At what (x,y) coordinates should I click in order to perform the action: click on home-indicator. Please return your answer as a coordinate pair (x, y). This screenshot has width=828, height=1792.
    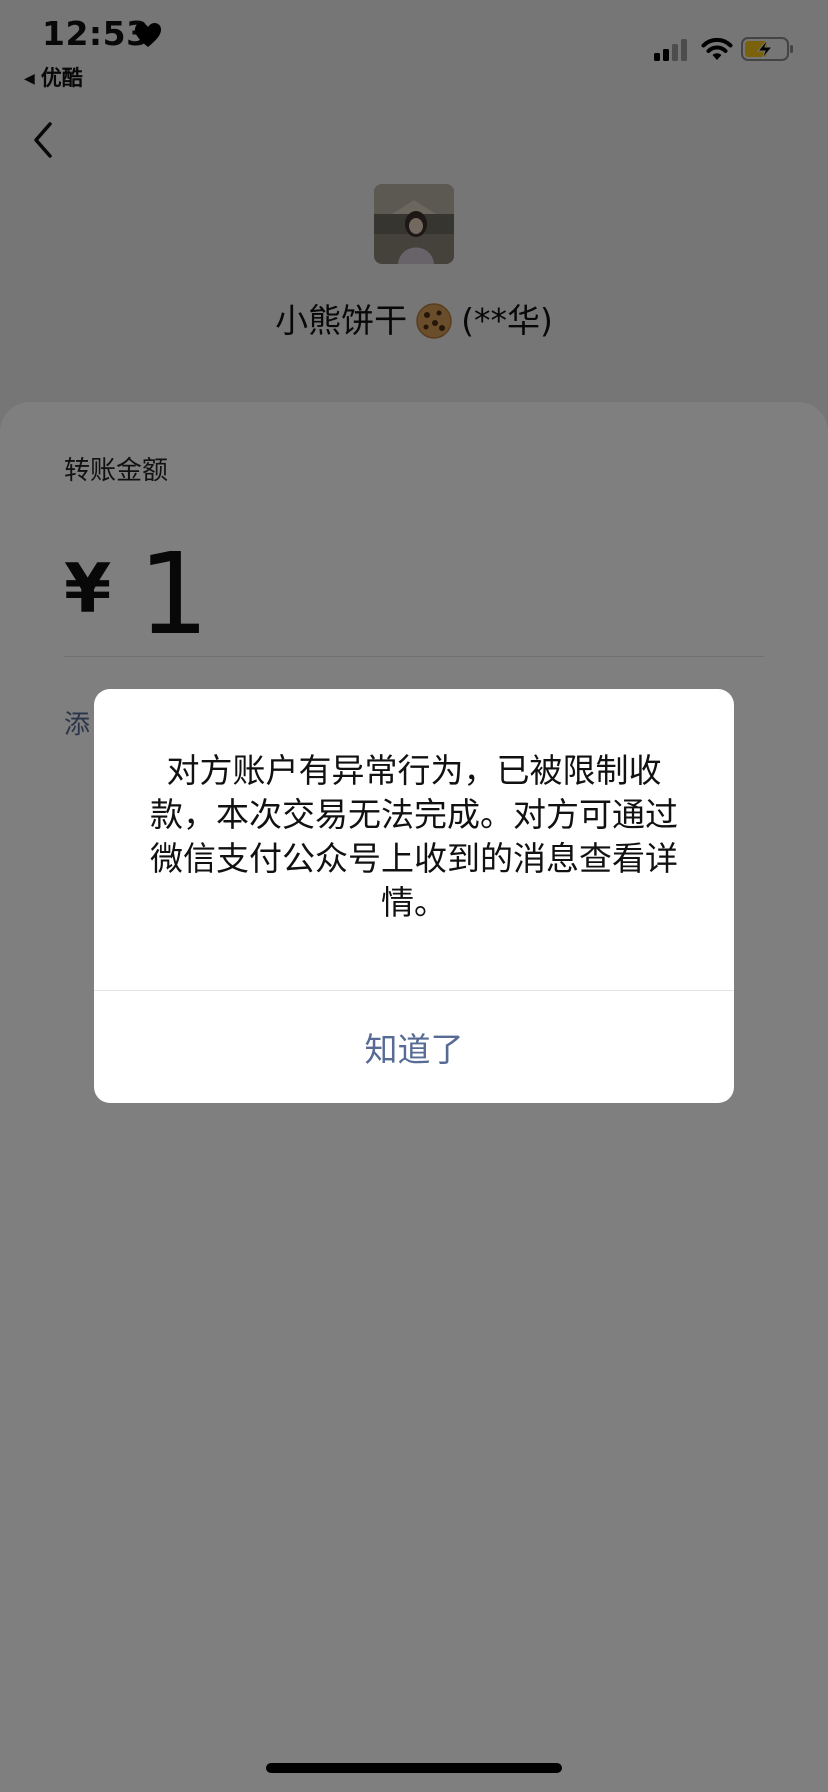
    Looking at the image, I should click on (414, 1768).